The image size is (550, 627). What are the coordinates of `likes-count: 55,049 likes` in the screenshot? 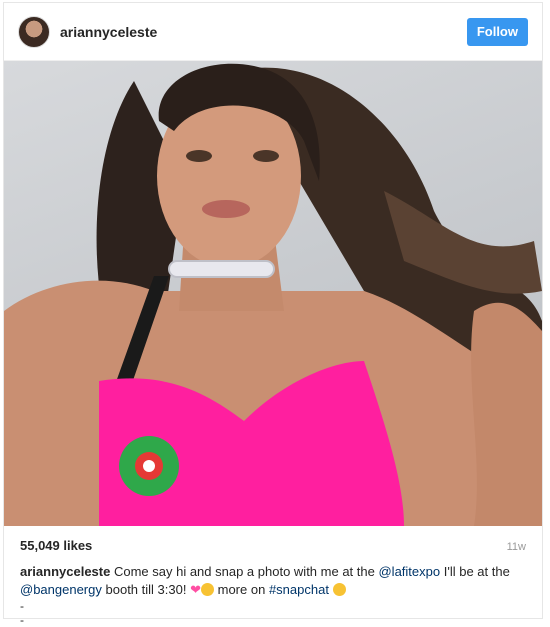 It's located at (56, 545).